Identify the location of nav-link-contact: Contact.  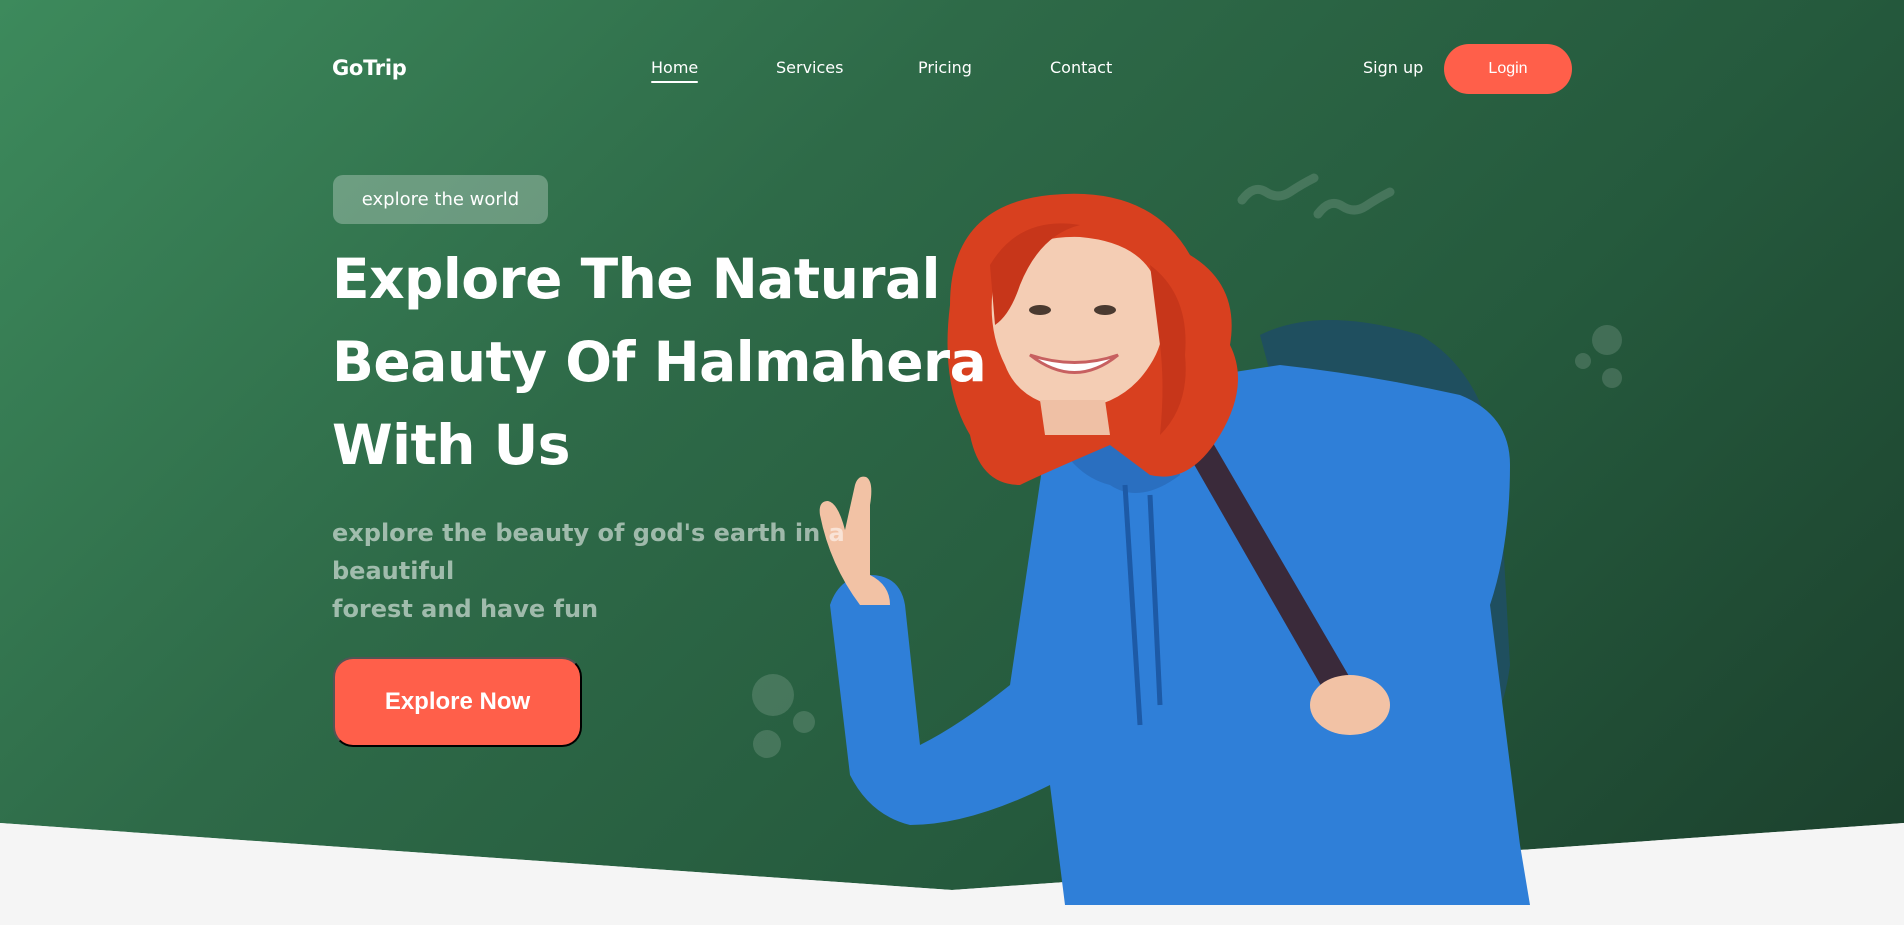
(1081, 67).